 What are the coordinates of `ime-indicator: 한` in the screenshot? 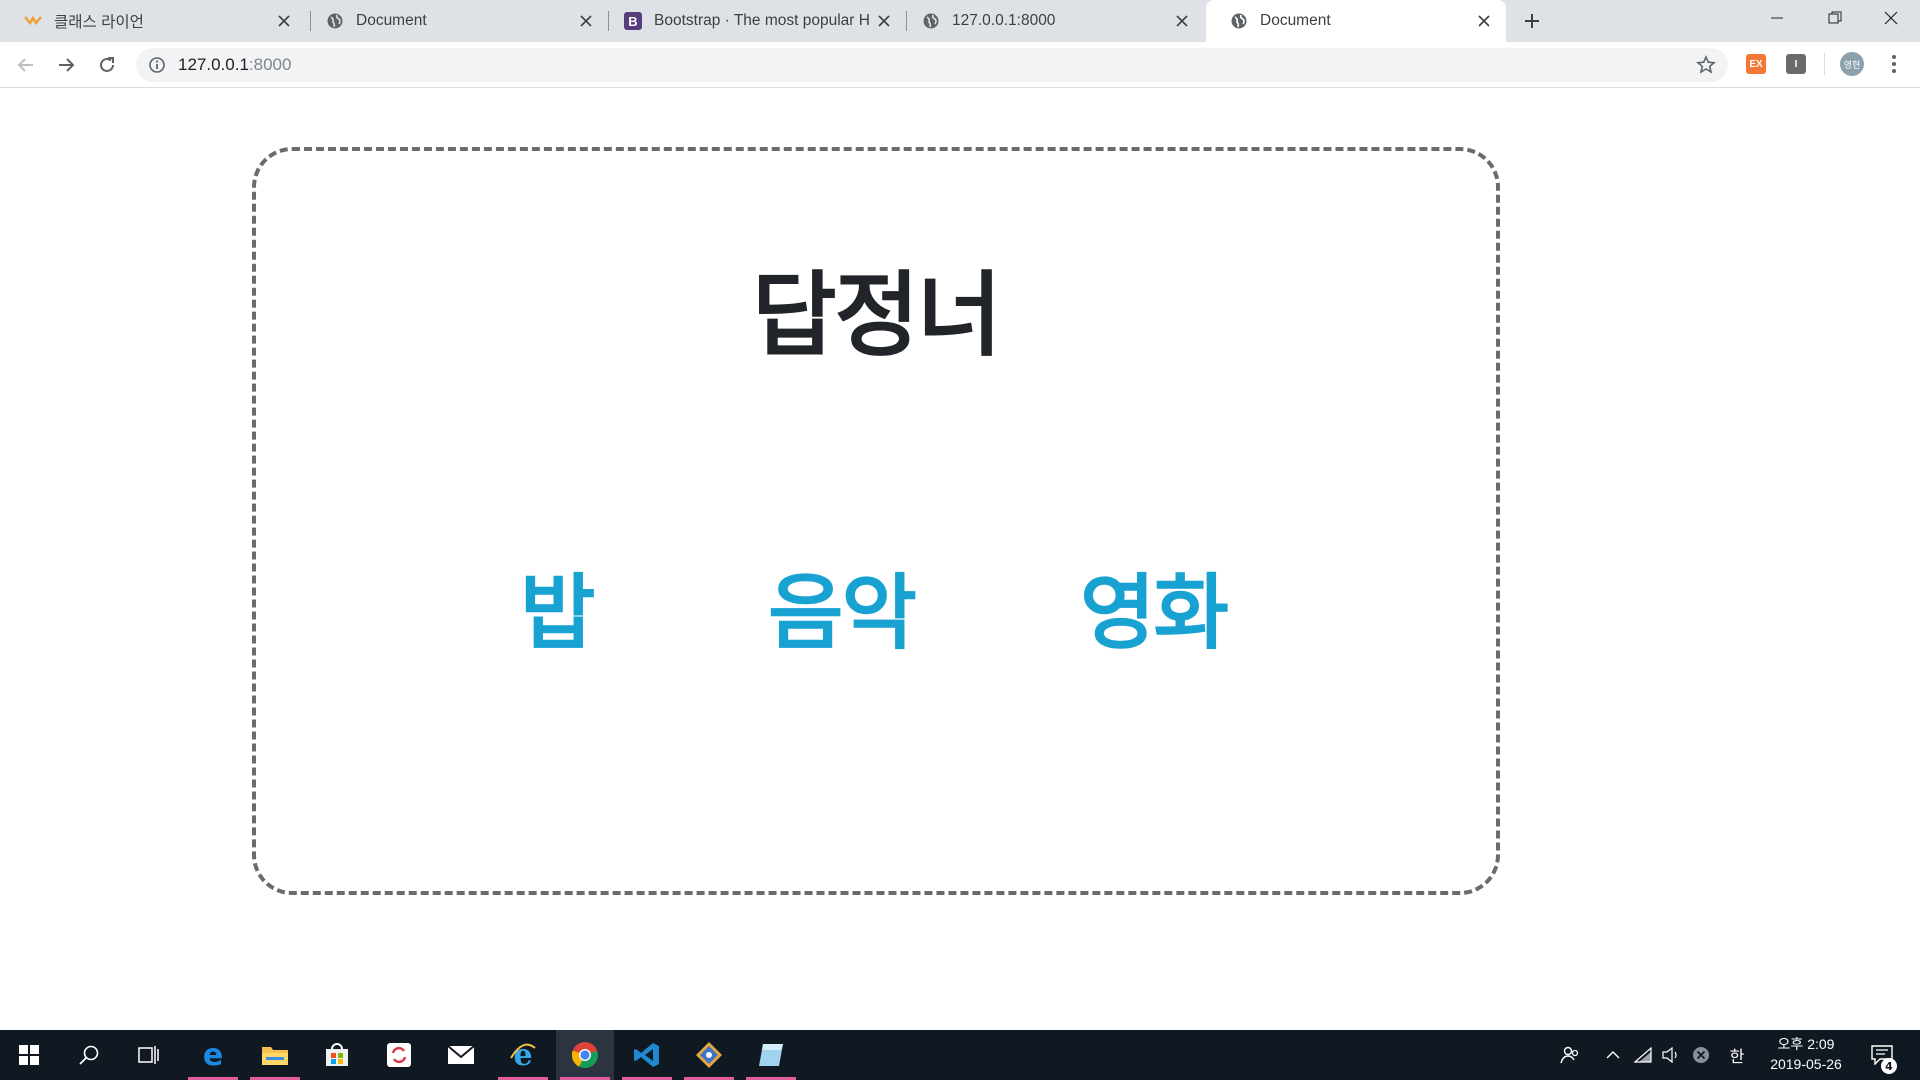 It's located at (1737, 1055).